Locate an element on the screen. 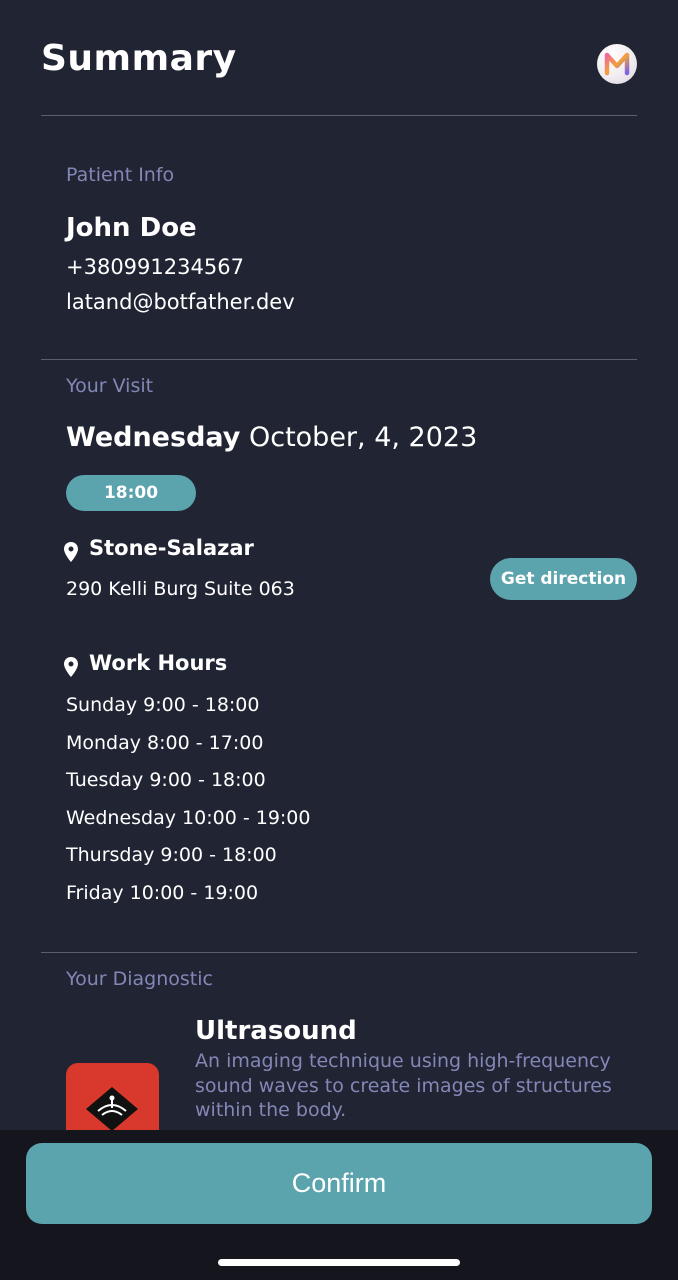  work-hours-item: Tuesday 9:00 - 18:00 is located at coordinates (166, 780).